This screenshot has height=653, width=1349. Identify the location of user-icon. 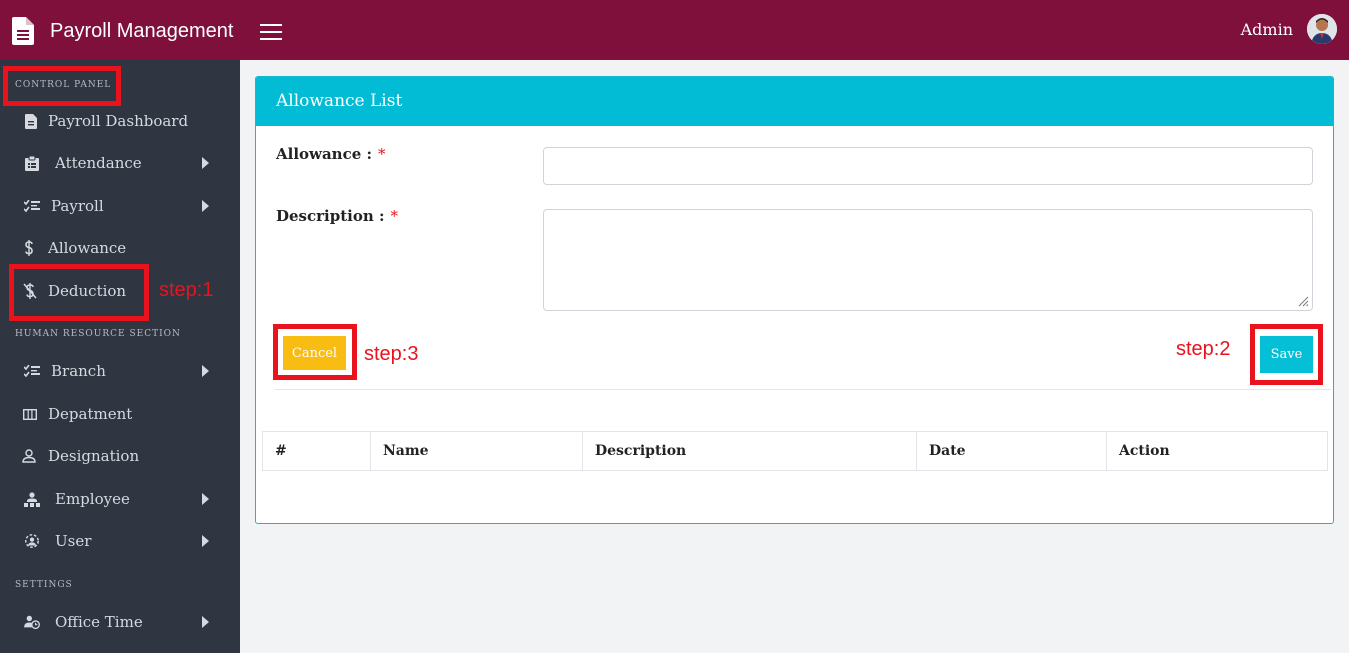
(29, 456).